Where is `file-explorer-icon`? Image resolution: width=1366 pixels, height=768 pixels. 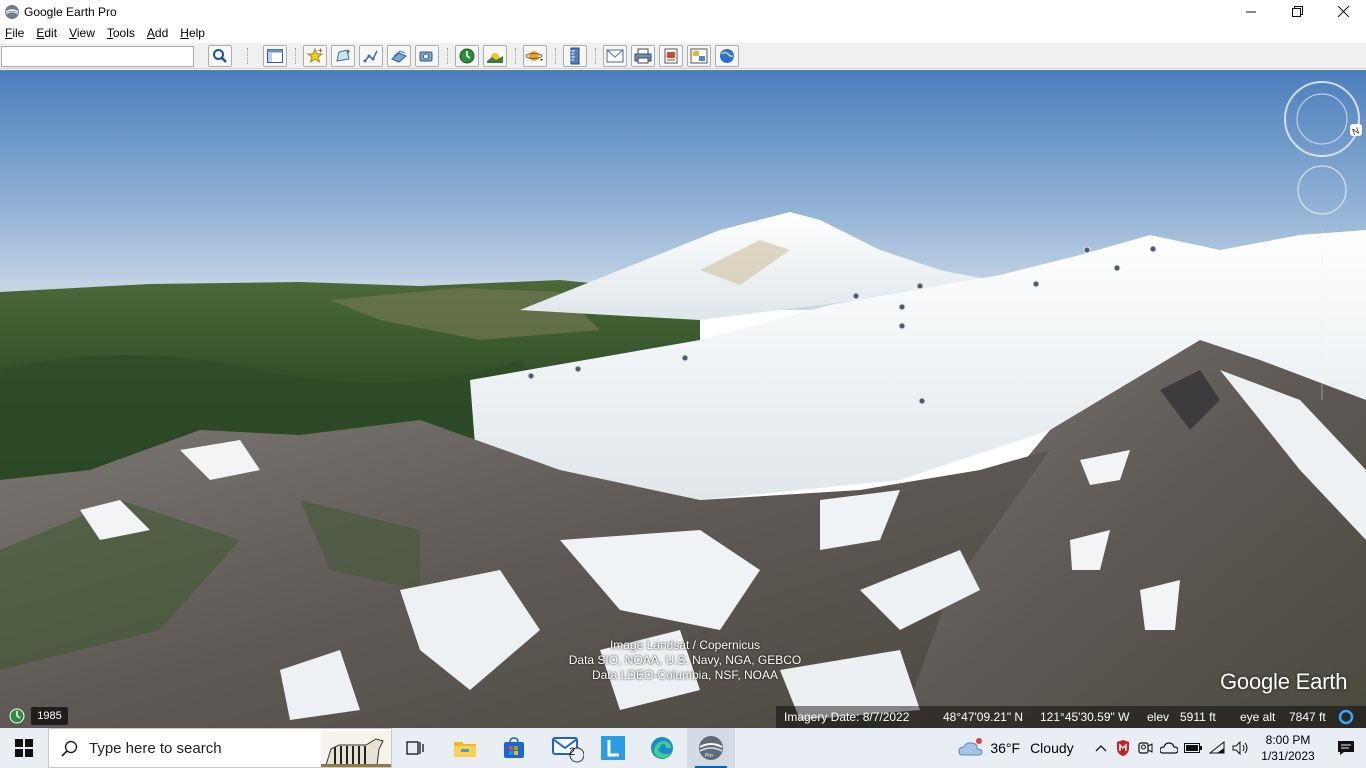
file-explorer-icon is located at coordinates (465, 749).